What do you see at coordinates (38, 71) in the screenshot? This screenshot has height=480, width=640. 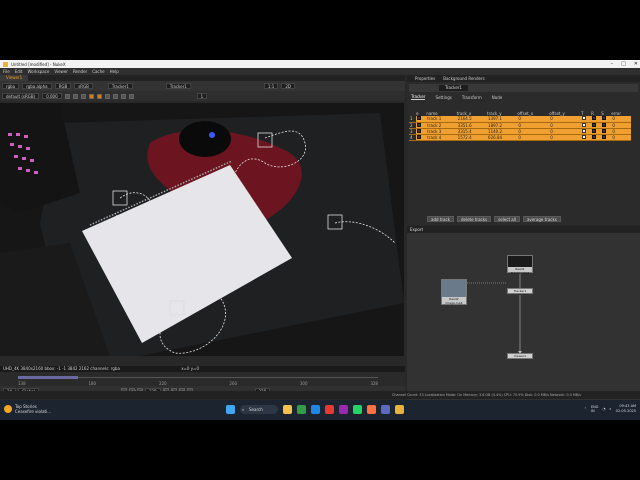 I see `menu-workspace: Workspace` at bounding box center [38, 71].